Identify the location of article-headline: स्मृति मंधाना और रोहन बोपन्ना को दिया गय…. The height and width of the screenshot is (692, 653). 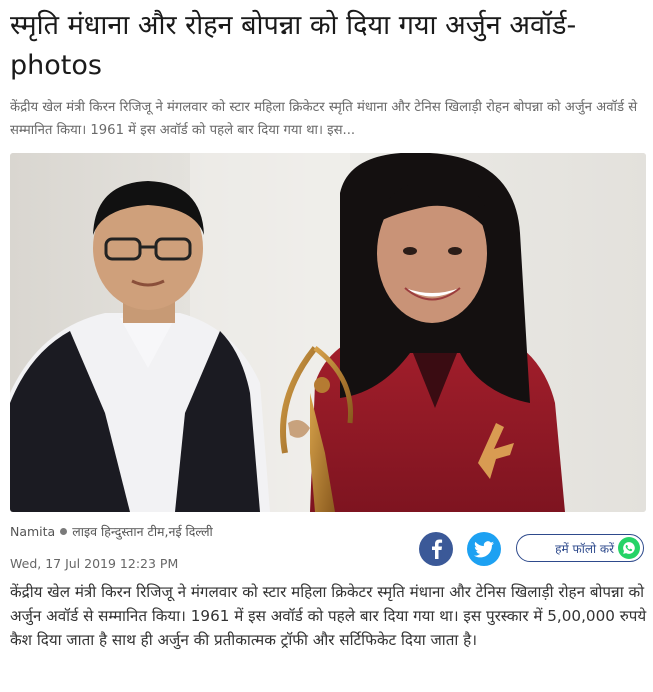
(293, 45).